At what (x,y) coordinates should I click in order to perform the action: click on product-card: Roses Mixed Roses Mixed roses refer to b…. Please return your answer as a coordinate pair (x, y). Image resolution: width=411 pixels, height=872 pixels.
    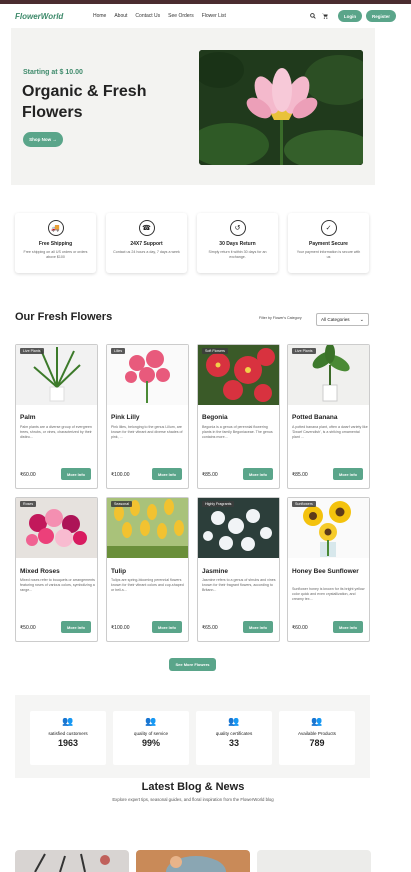
    Looking at the image, I should click on (56, 569).